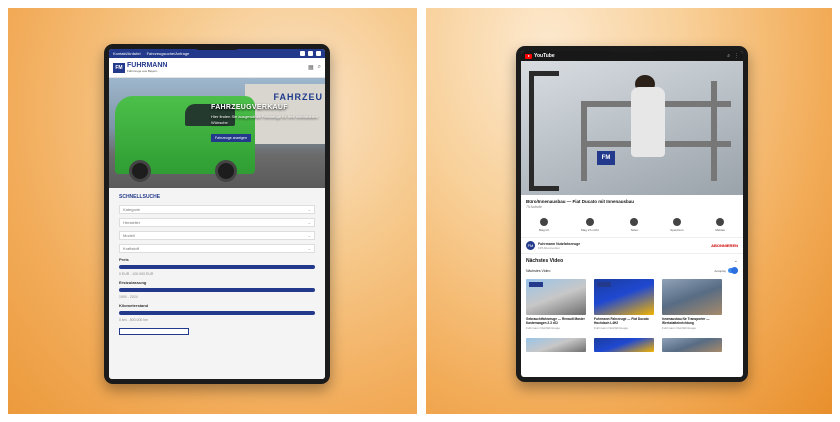 The height and width of the screenshot is (422, 840). What do you see at coordinates (249, 107) in the screenshot?
I see `hero-title: FAHRZEUGVERKAUF` at bounding box center [249, 107].